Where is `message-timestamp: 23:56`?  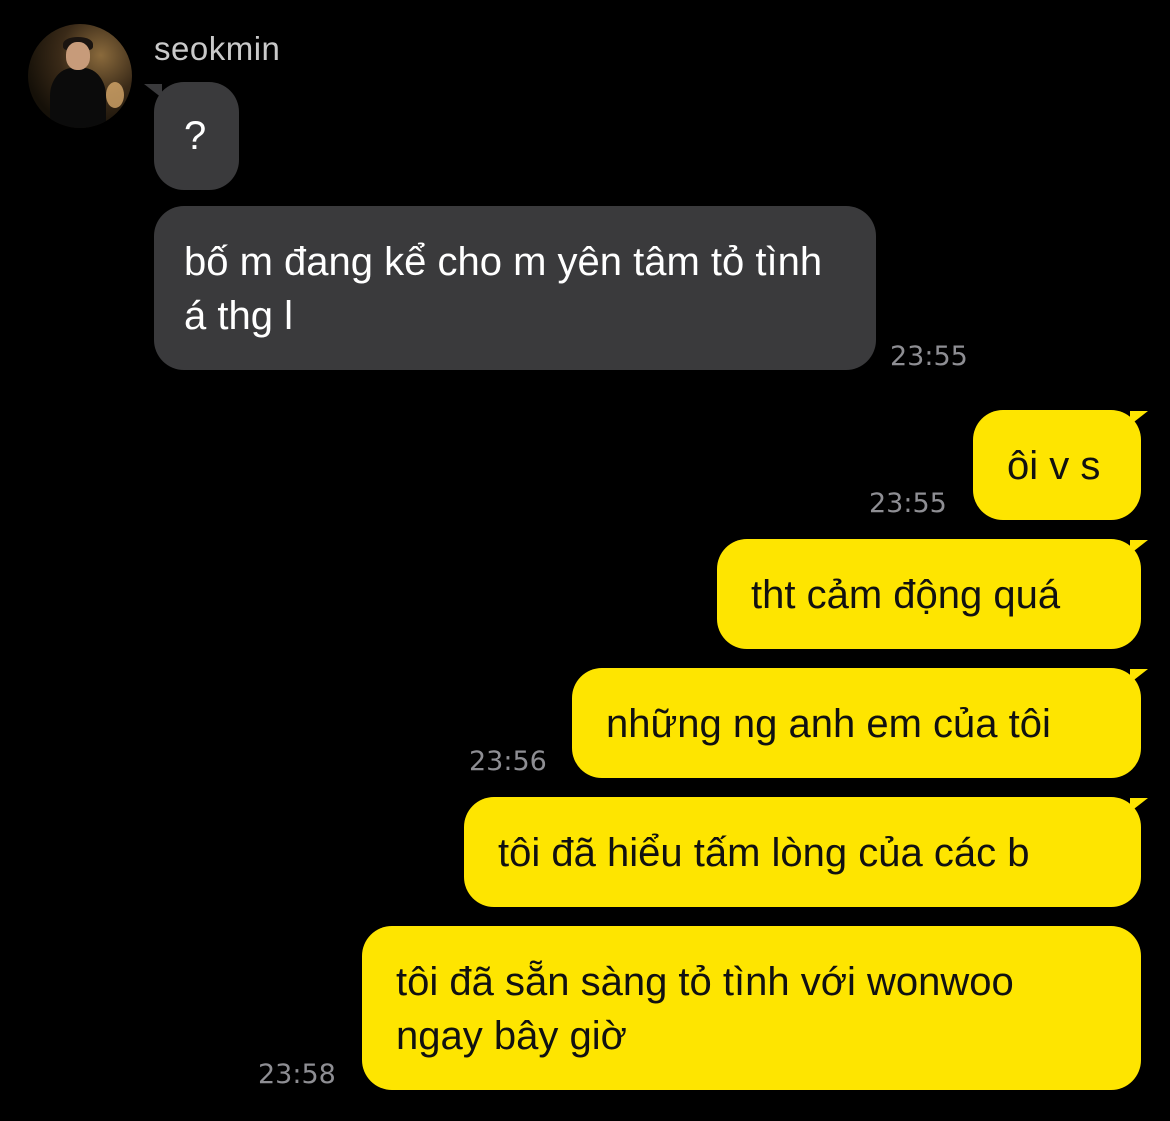
message-timestamp: 23:56 is located at coordinates (508, 761).